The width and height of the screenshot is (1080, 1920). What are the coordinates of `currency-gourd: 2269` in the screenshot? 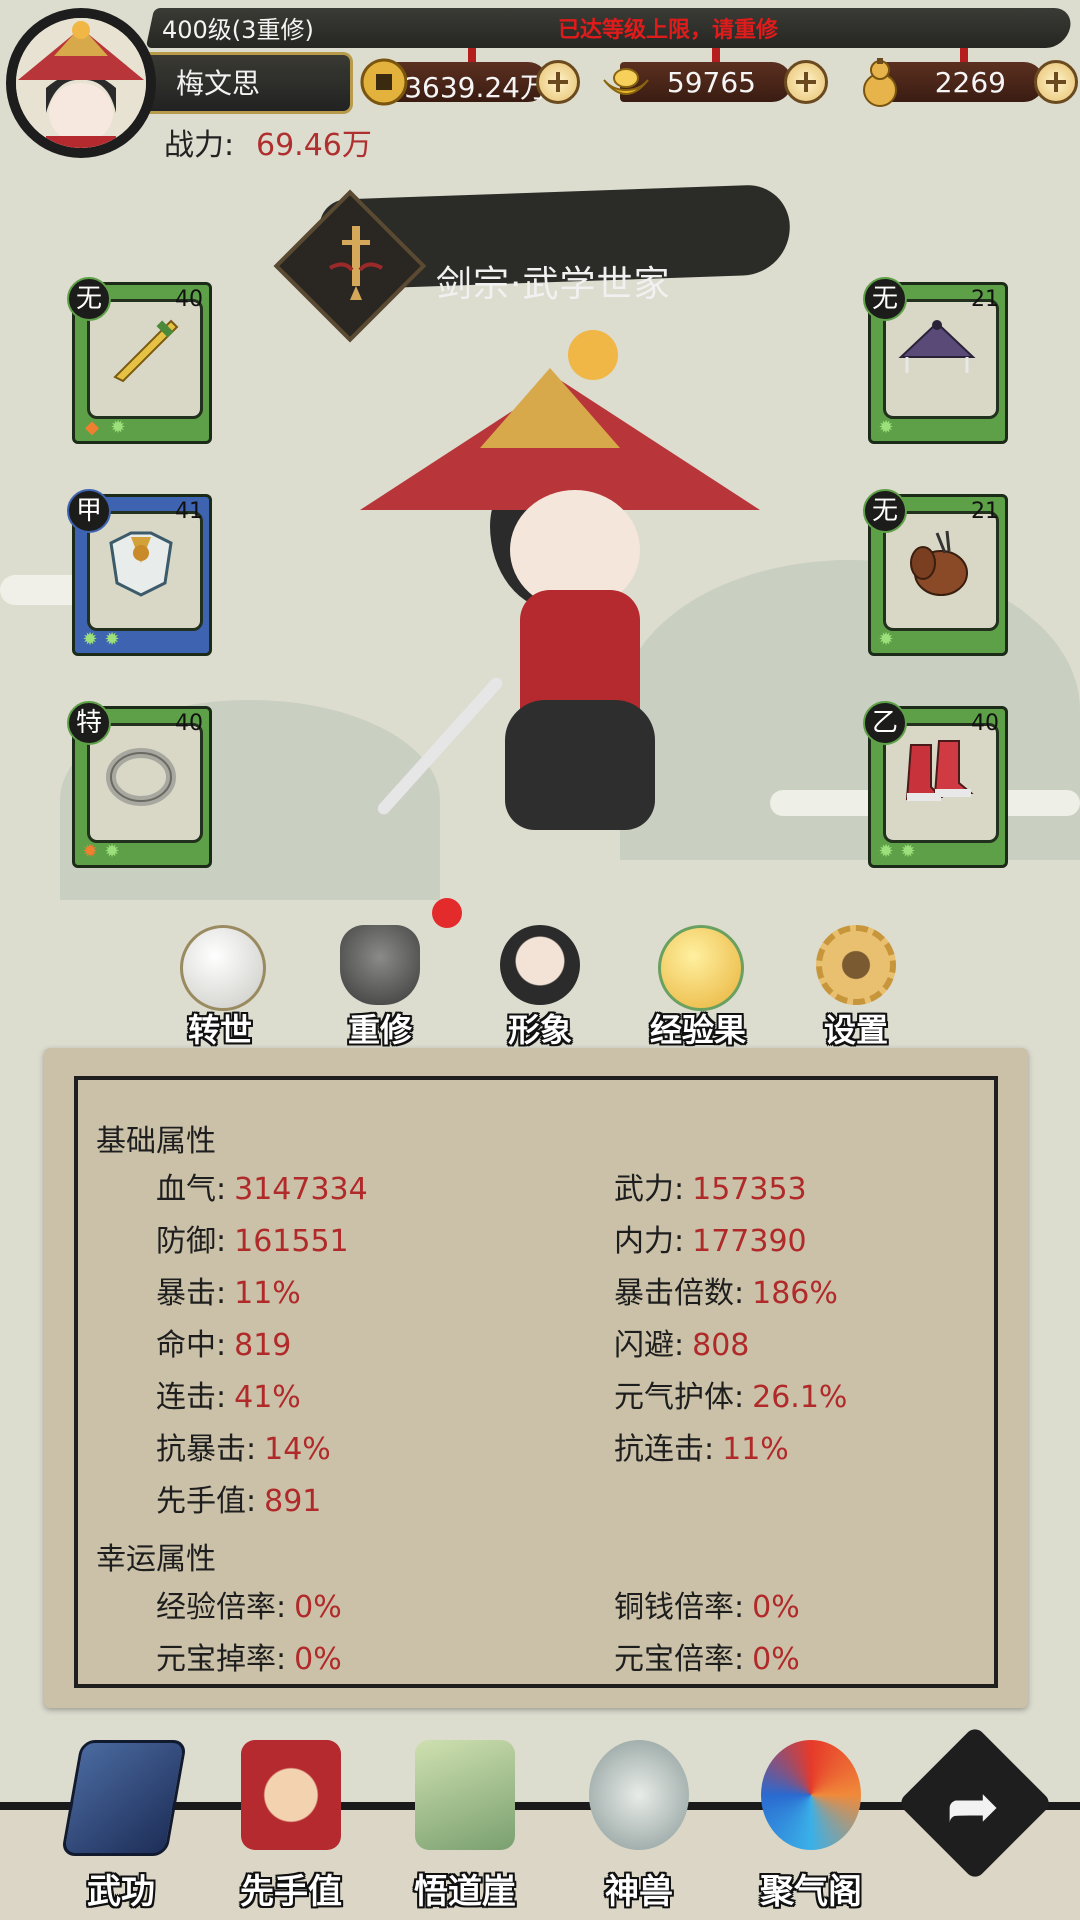 It's located at (967, 78).